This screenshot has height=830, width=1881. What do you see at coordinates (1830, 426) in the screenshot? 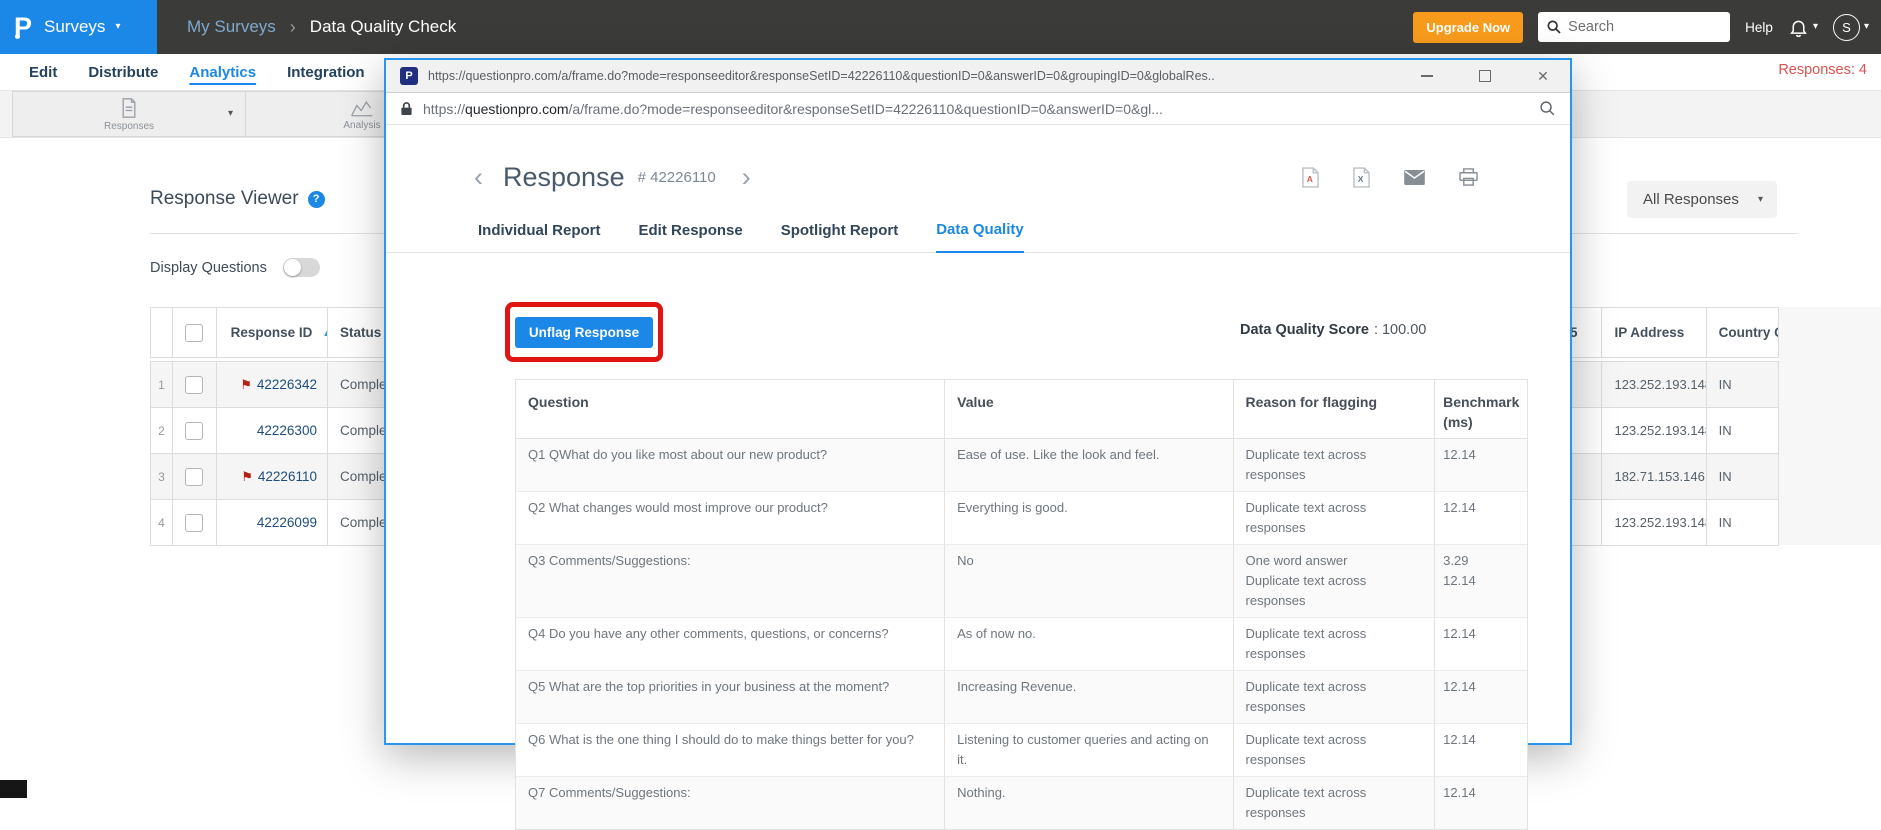
I see `table-side-panel` at bounding box center [1830, 426].